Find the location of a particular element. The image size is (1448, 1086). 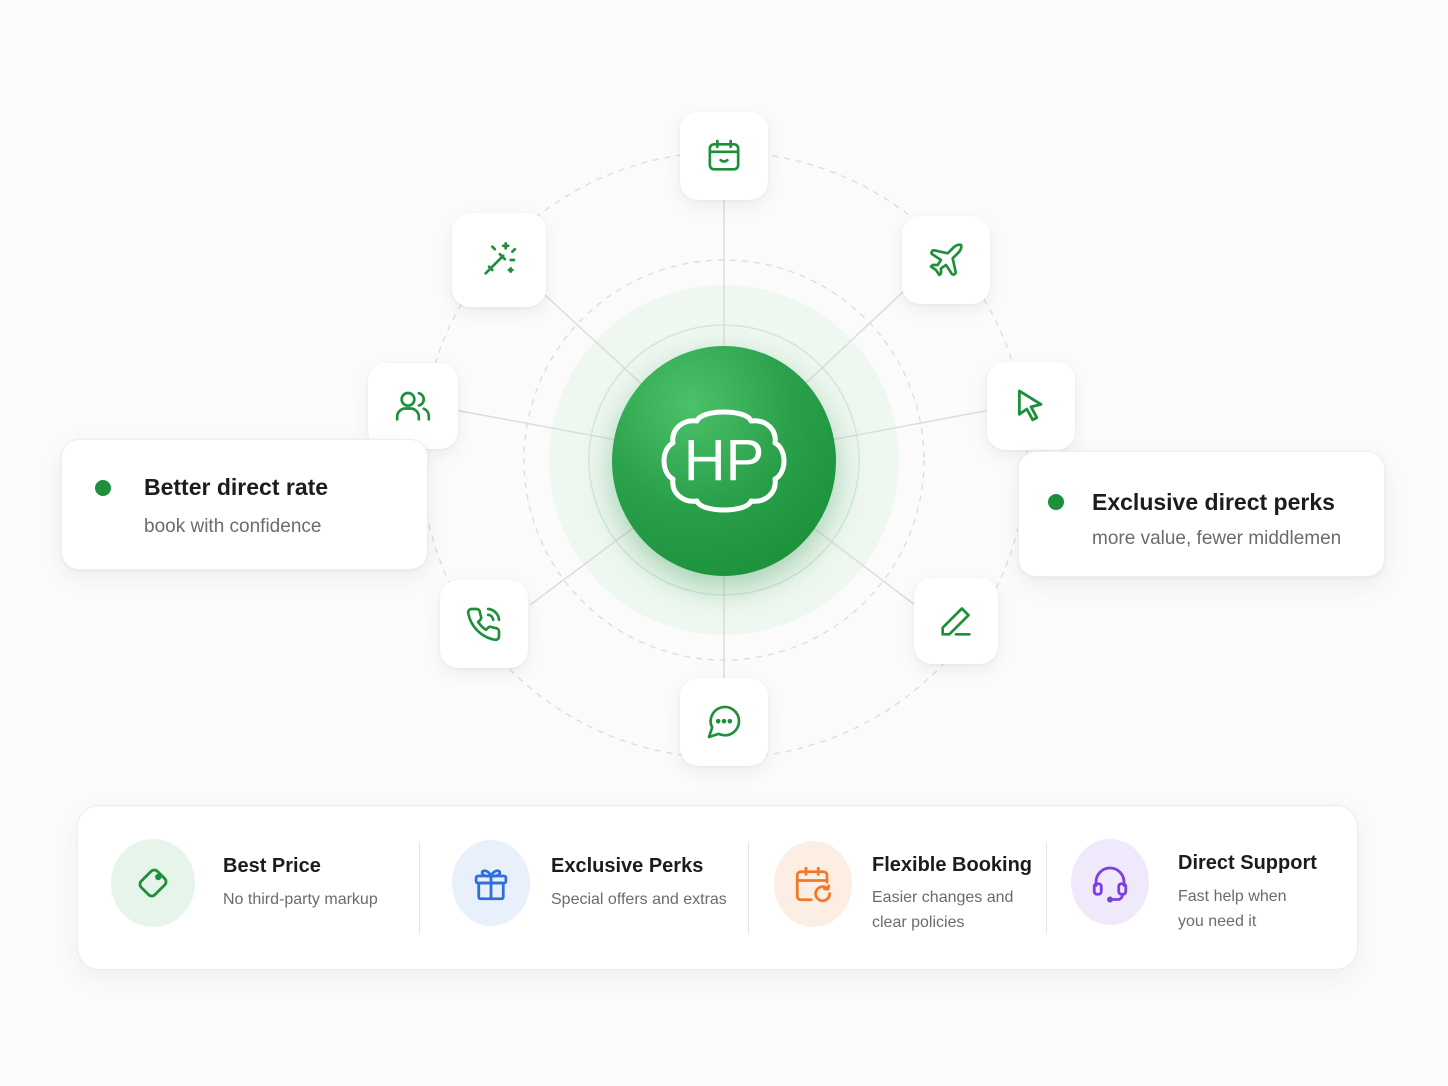

callout-better-direct-rate: Better direct rate book with confidence is located at coordinates (244, 504).